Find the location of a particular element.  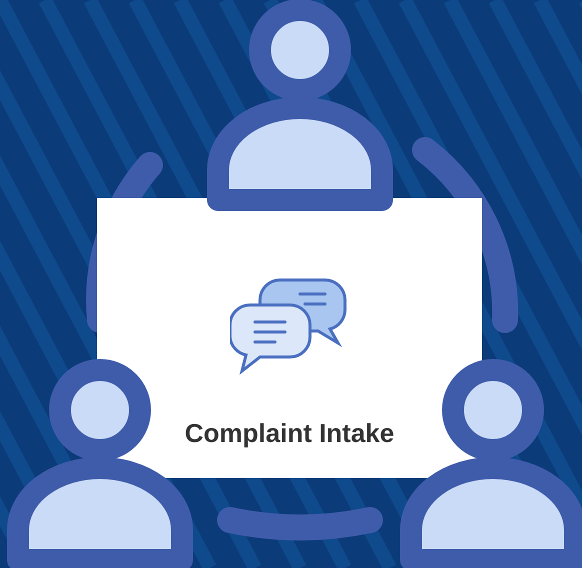

card-title: Complaint Intake is located at coordinates (289, 433).